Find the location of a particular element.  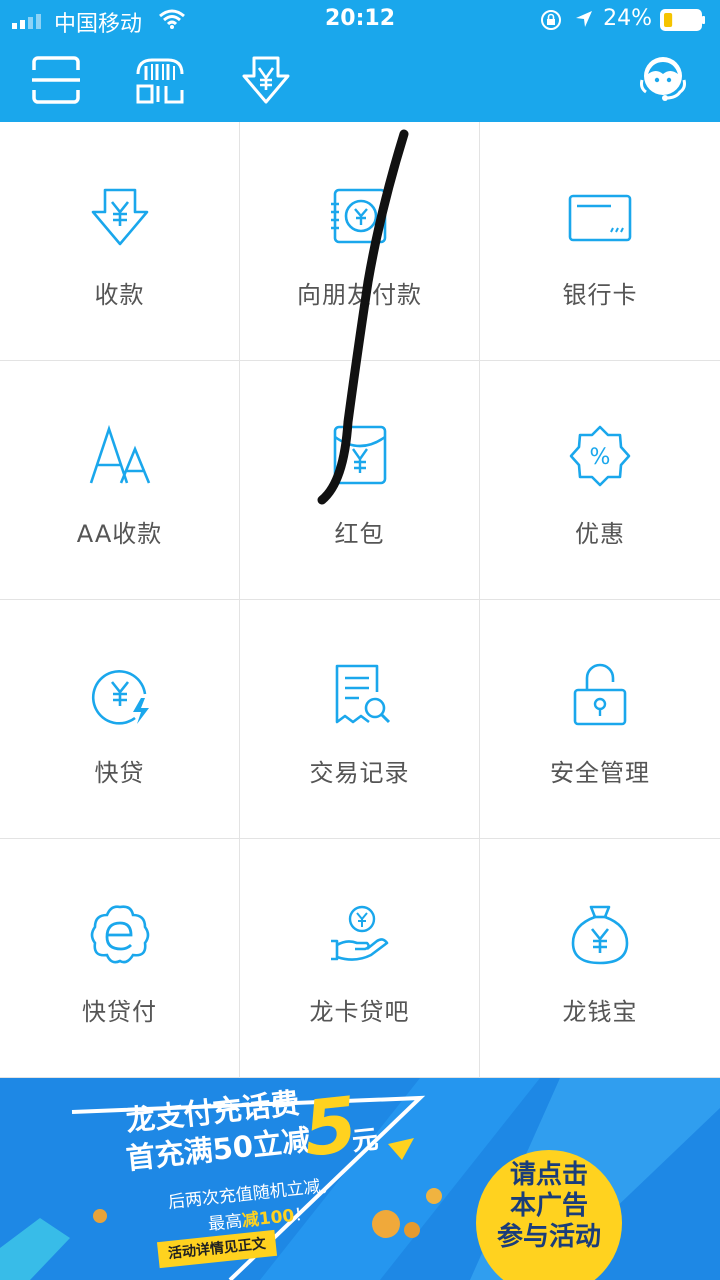

grid-item-transaction-record: 交易记录 is located at coordinates (360, 719).